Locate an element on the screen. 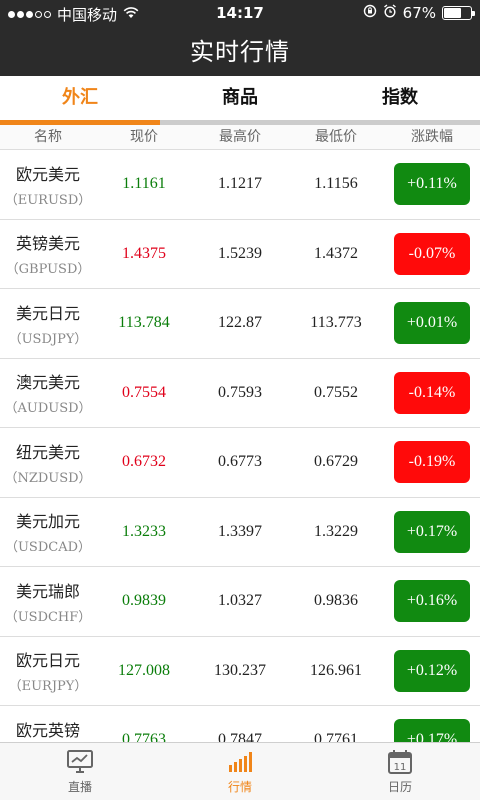  col-change: 涨跌幅 is located at coordinates (432, 137).